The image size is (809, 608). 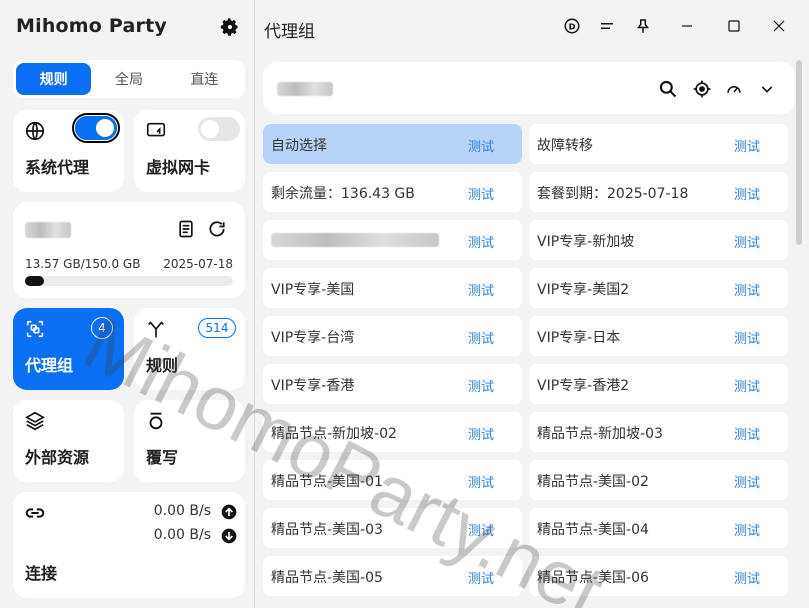 I want to click on link-icon, so click(x=35, y=513).